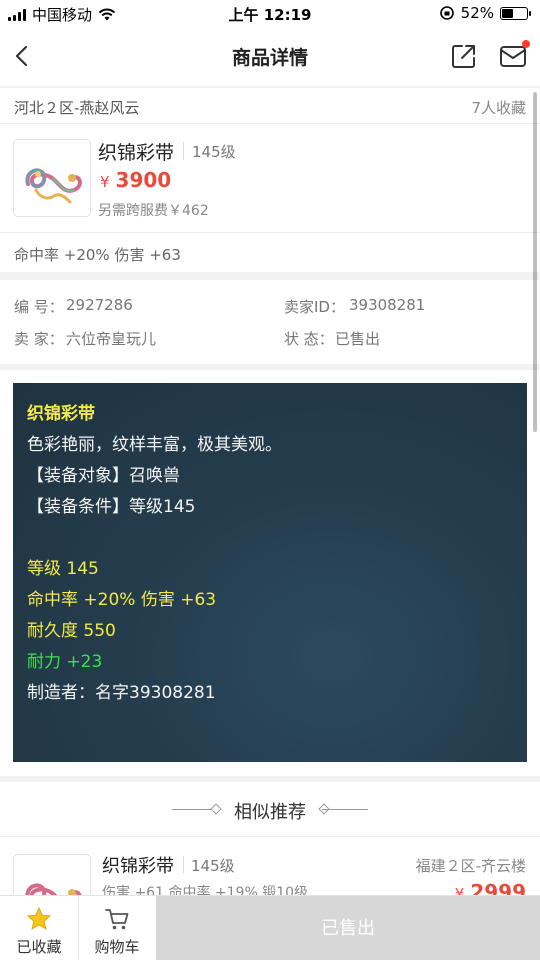 This screenshot has width=540, height=960. What do you see at coordinates (515, 13) in the screenshot?
I see `battery-icon` at bounding box center [515, 13].